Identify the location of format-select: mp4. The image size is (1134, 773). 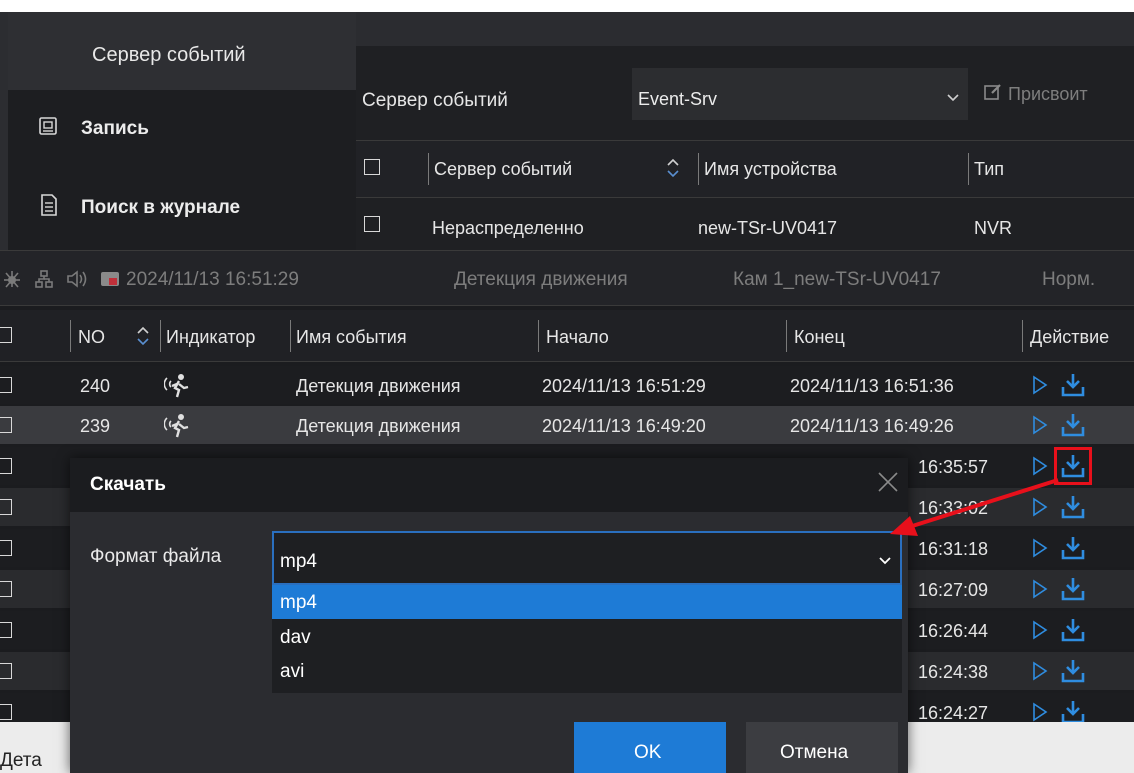
(587, 558).